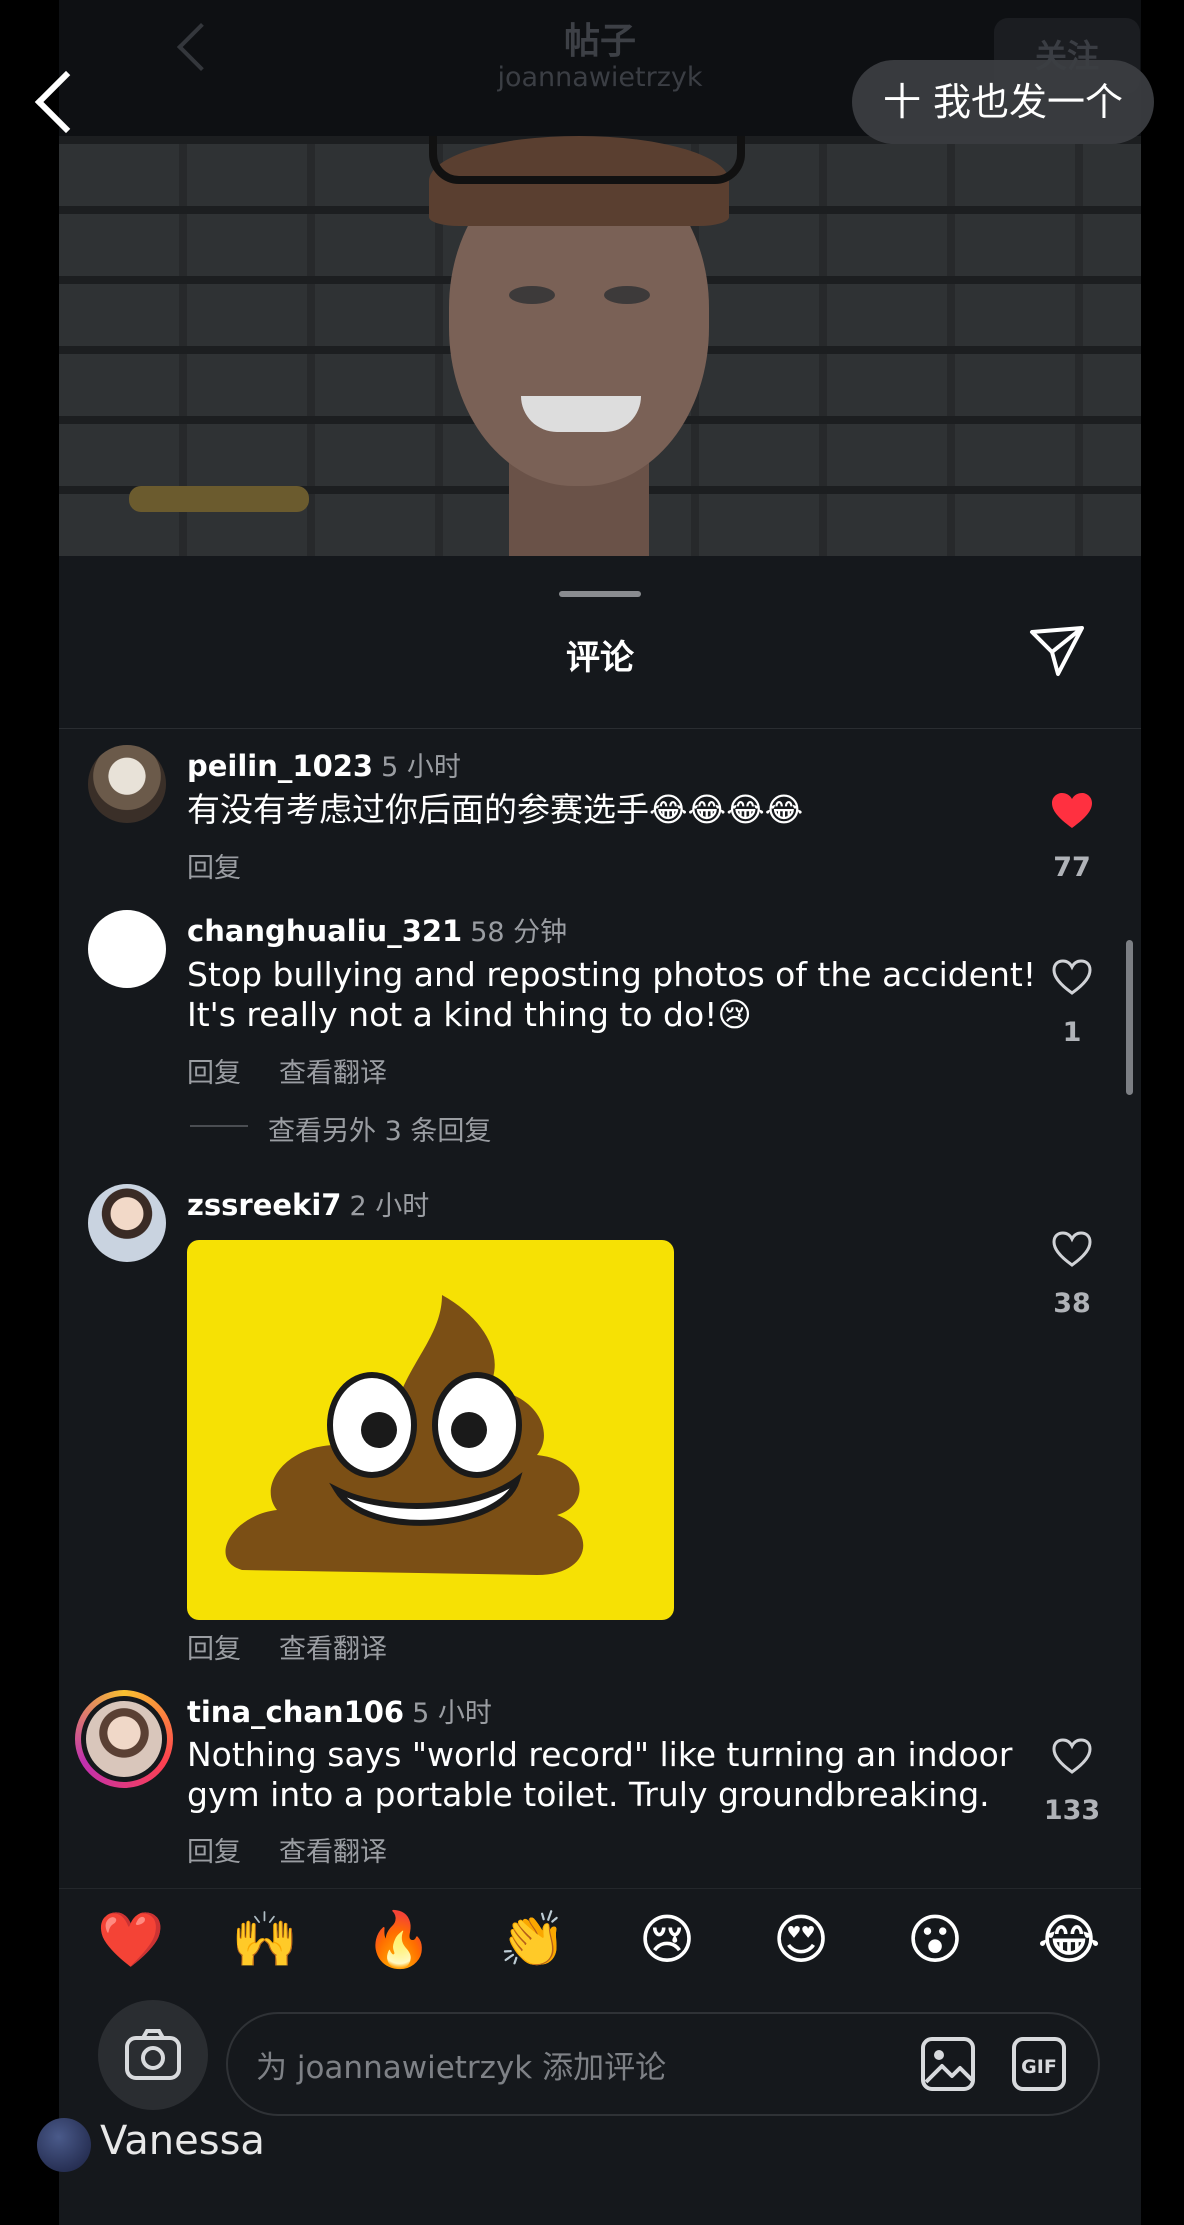  Describe the element at coordinates (379, 1128) in the screenshot. I see `view-more-replies-button: 查看另外 3 条回复` at that location.